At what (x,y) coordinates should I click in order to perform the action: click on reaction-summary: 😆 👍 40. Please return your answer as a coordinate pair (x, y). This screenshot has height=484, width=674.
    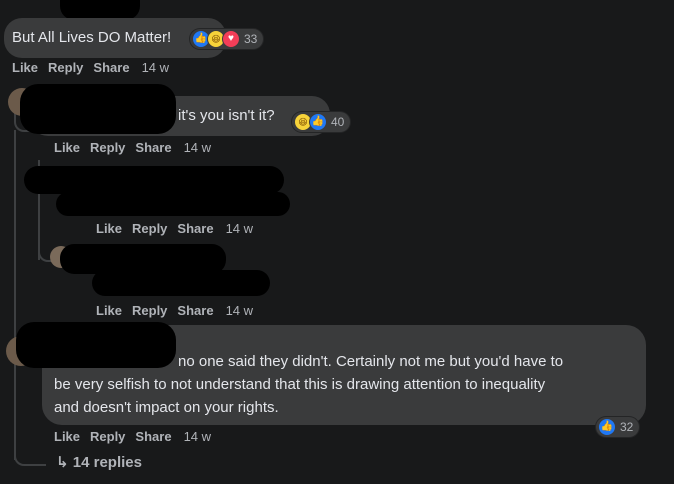
    Looking at the image, I should click on (321, 122).